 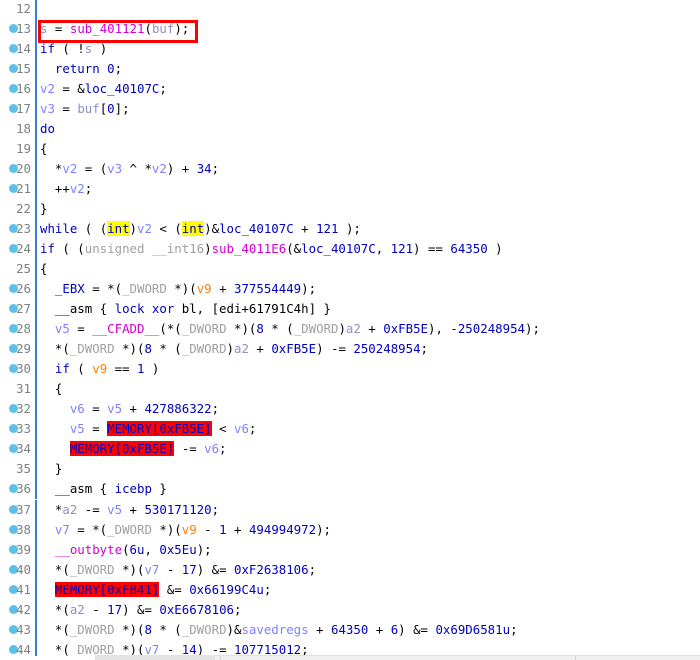 I want to click on code-text: v6 = v5 + 427886322;, so click(x=129, y=409).